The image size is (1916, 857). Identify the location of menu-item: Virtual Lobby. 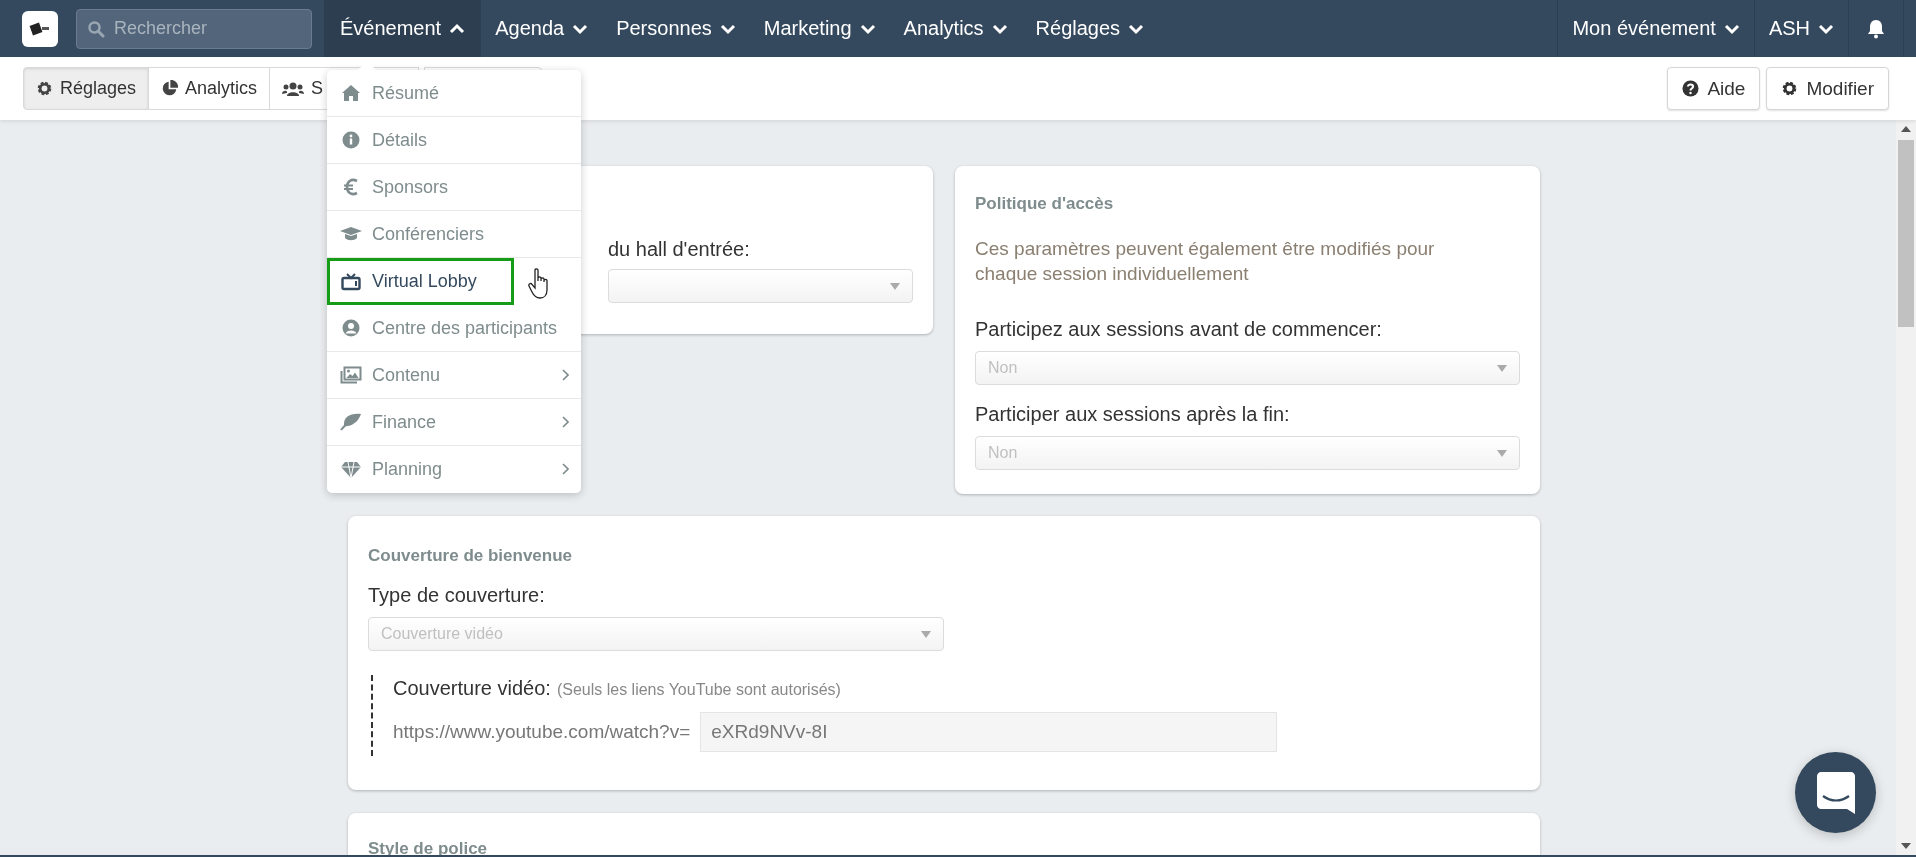
(420, 281).